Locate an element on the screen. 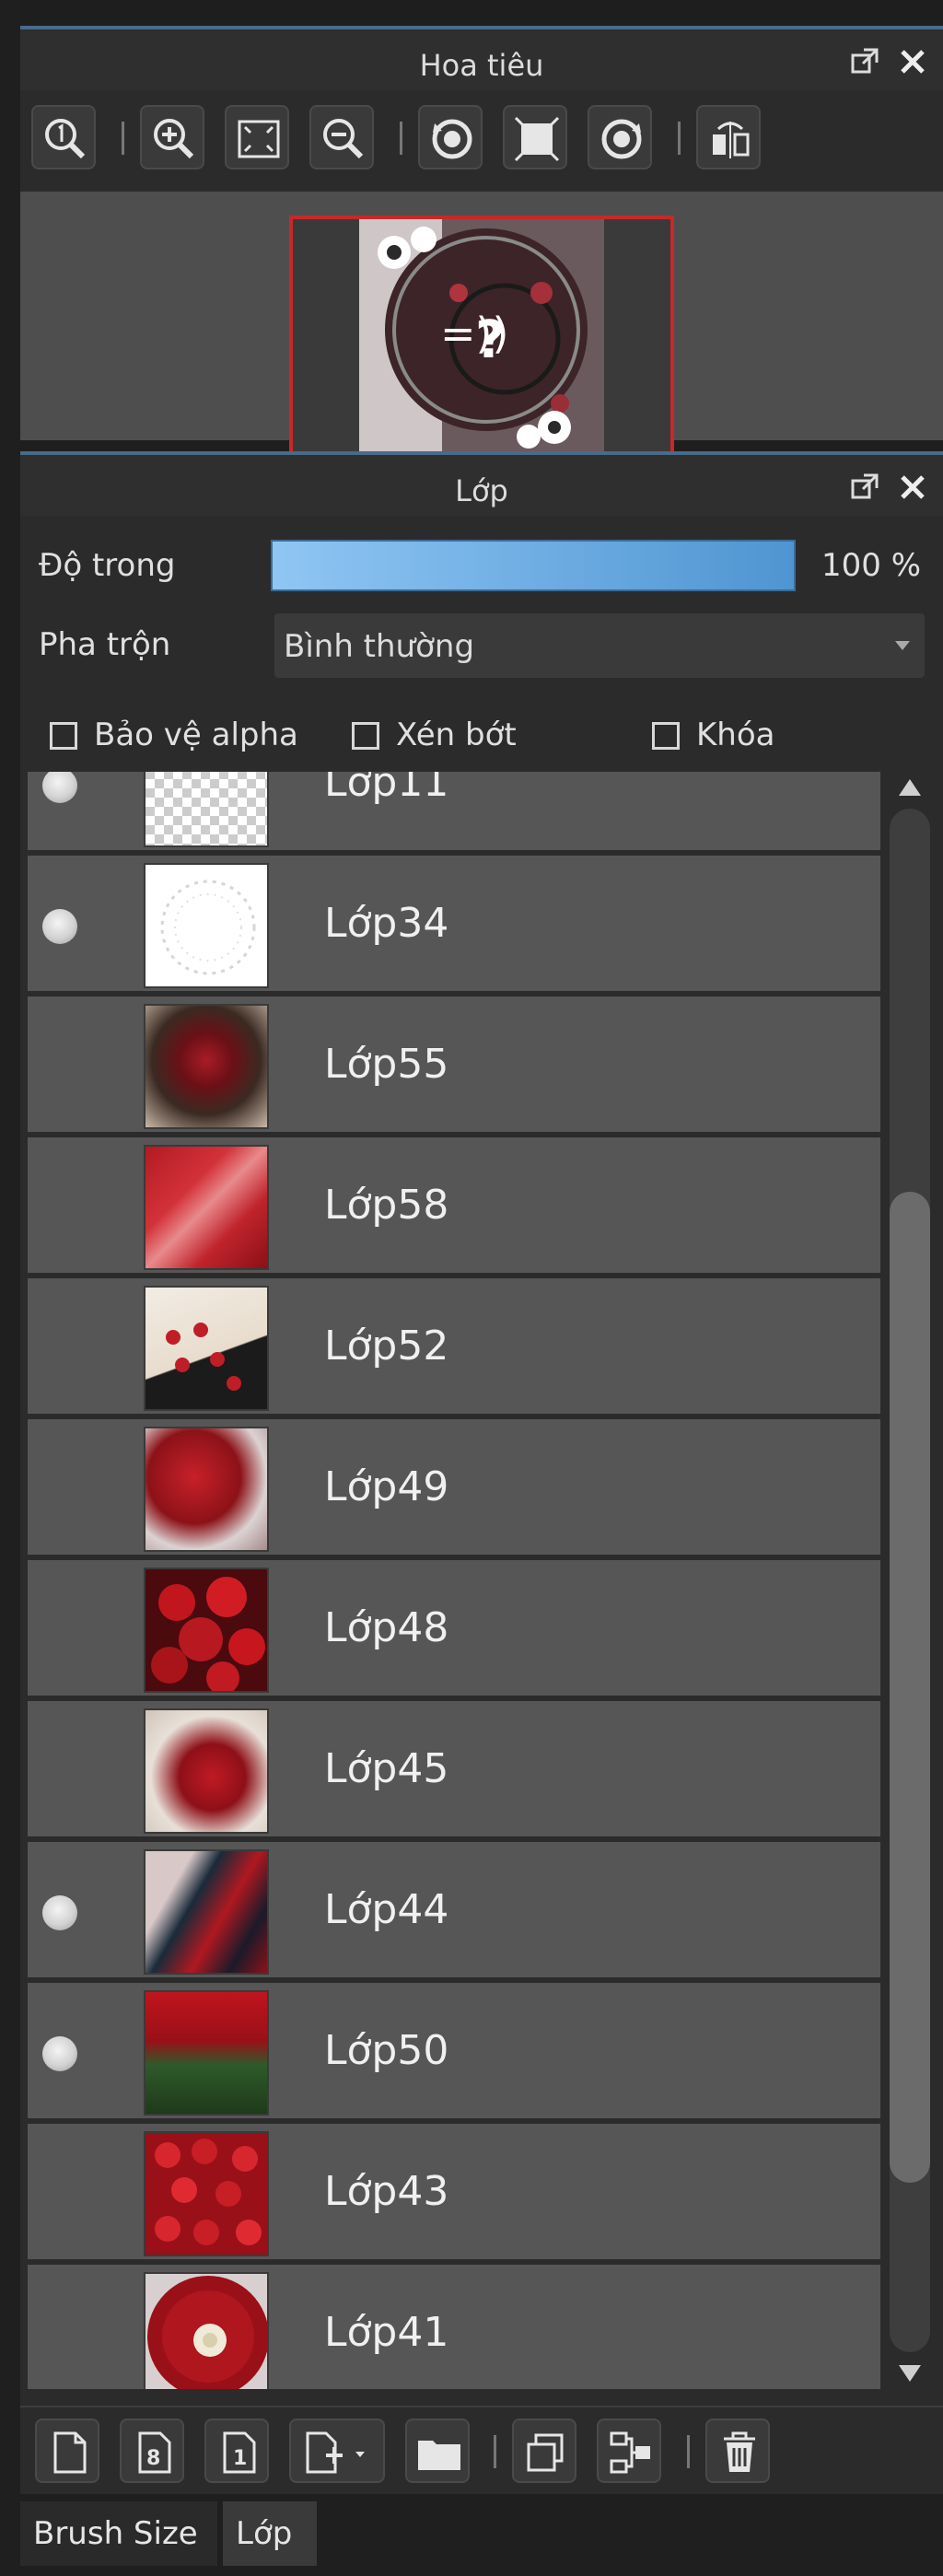 The height and width of the screenshot is (2576, 943). svg-text: 1 is located at coordinates (240, 2458).